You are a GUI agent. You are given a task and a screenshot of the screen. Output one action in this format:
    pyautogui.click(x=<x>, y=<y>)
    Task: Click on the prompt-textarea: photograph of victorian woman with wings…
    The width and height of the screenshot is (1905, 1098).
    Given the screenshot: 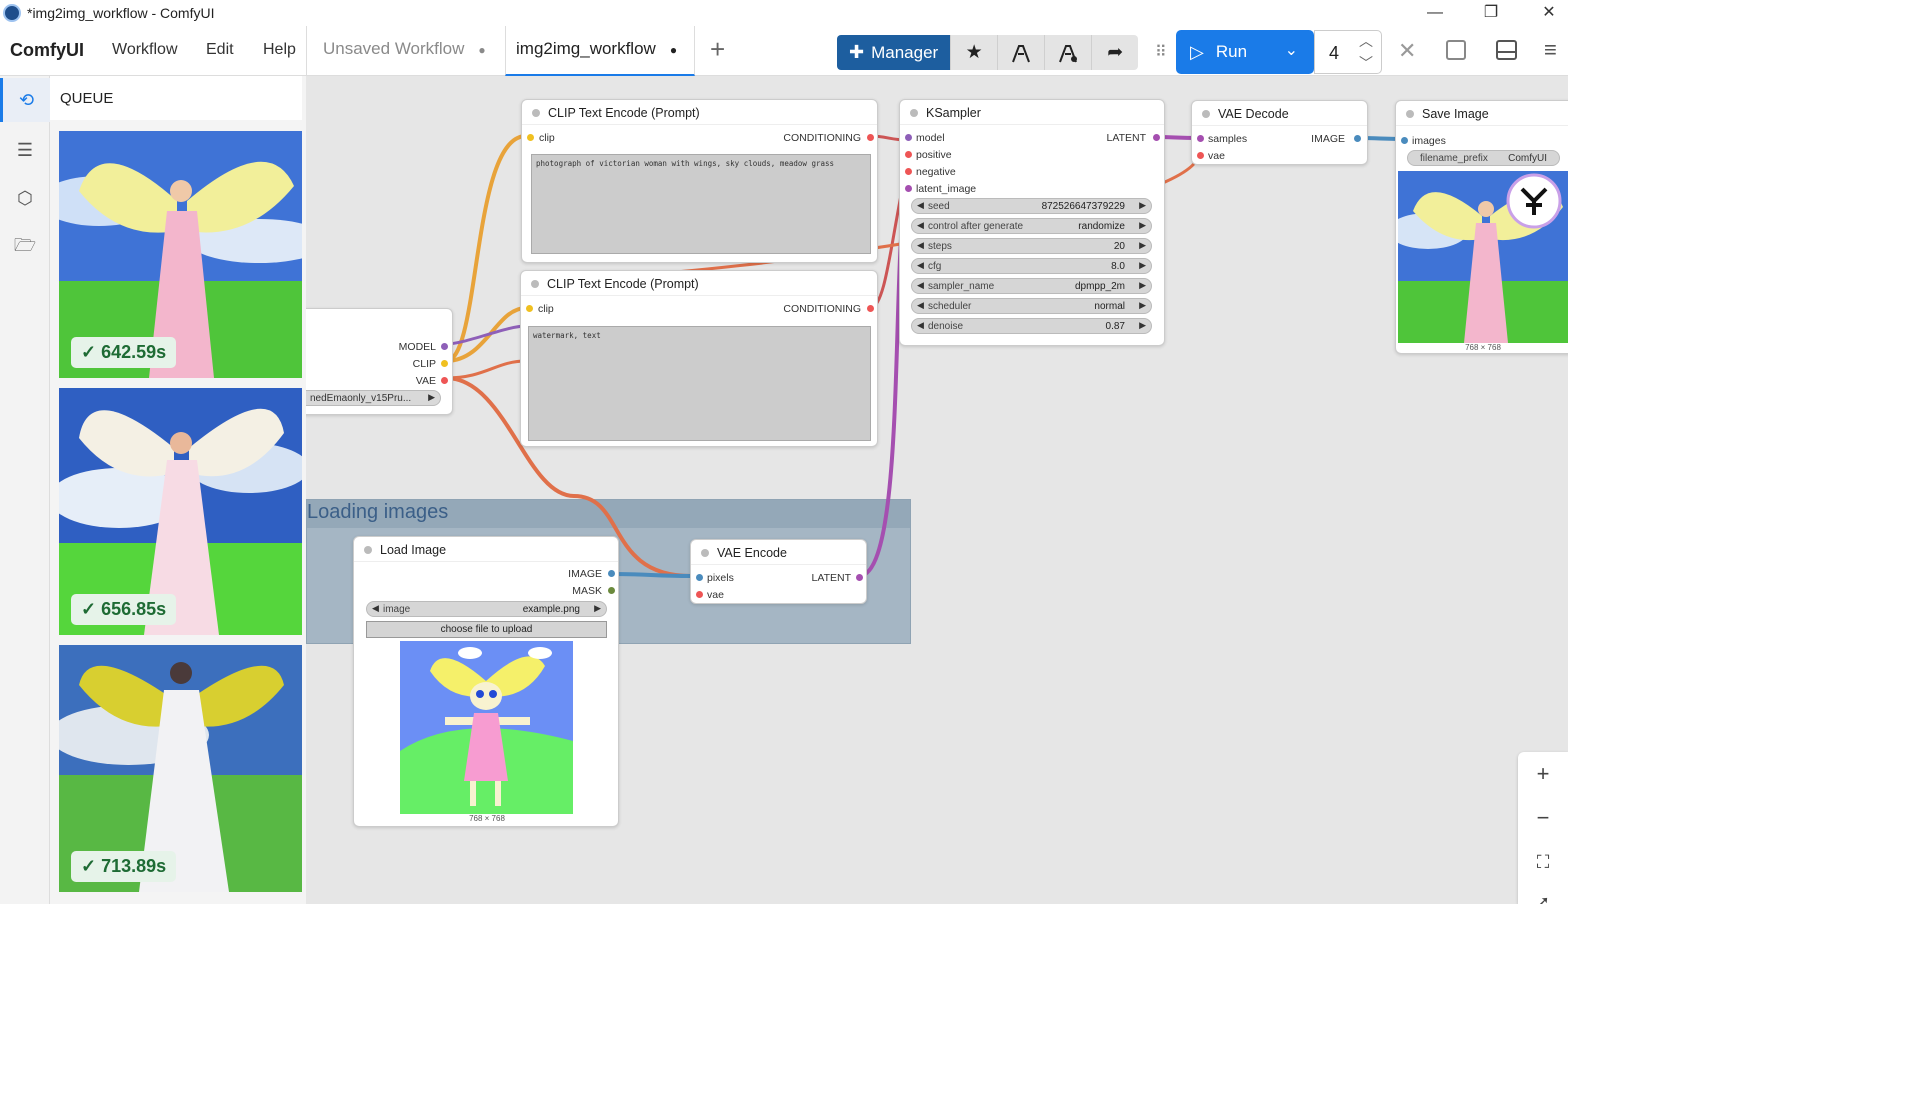 What is the action you would take?
    pyautogui.click(x=701, y=204)
    